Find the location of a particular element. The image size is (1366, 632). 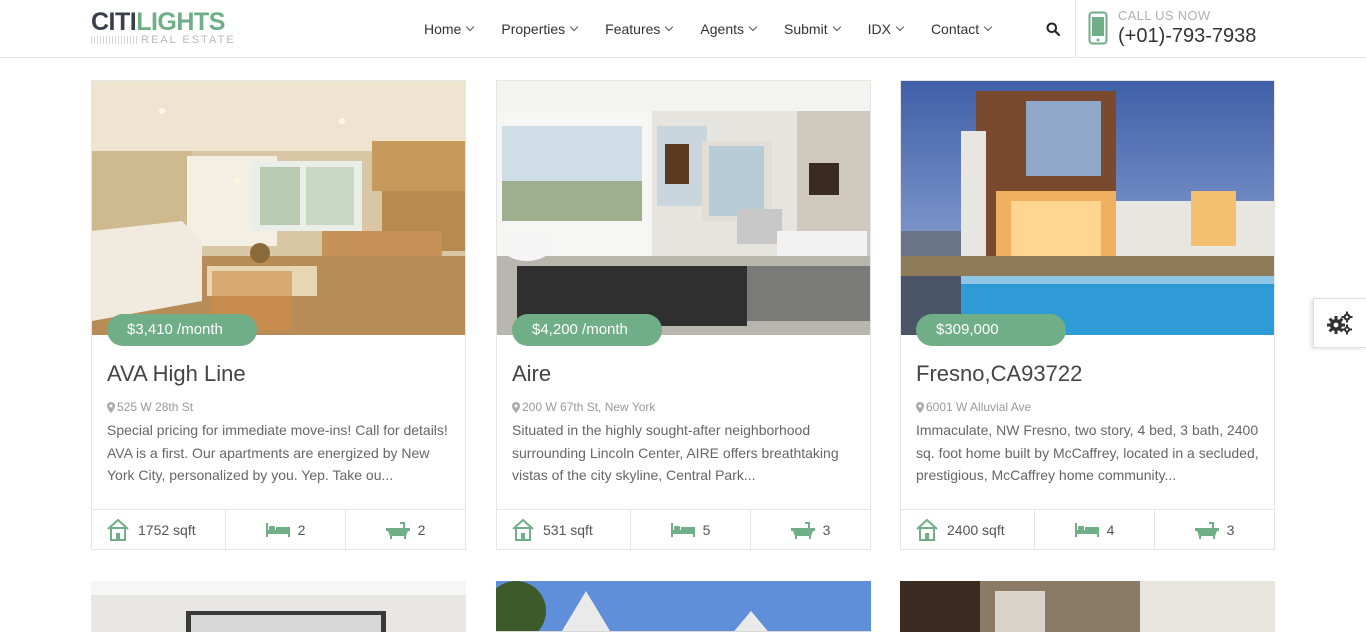

stat-beds: 4 is located at coordinates (1095, 530).